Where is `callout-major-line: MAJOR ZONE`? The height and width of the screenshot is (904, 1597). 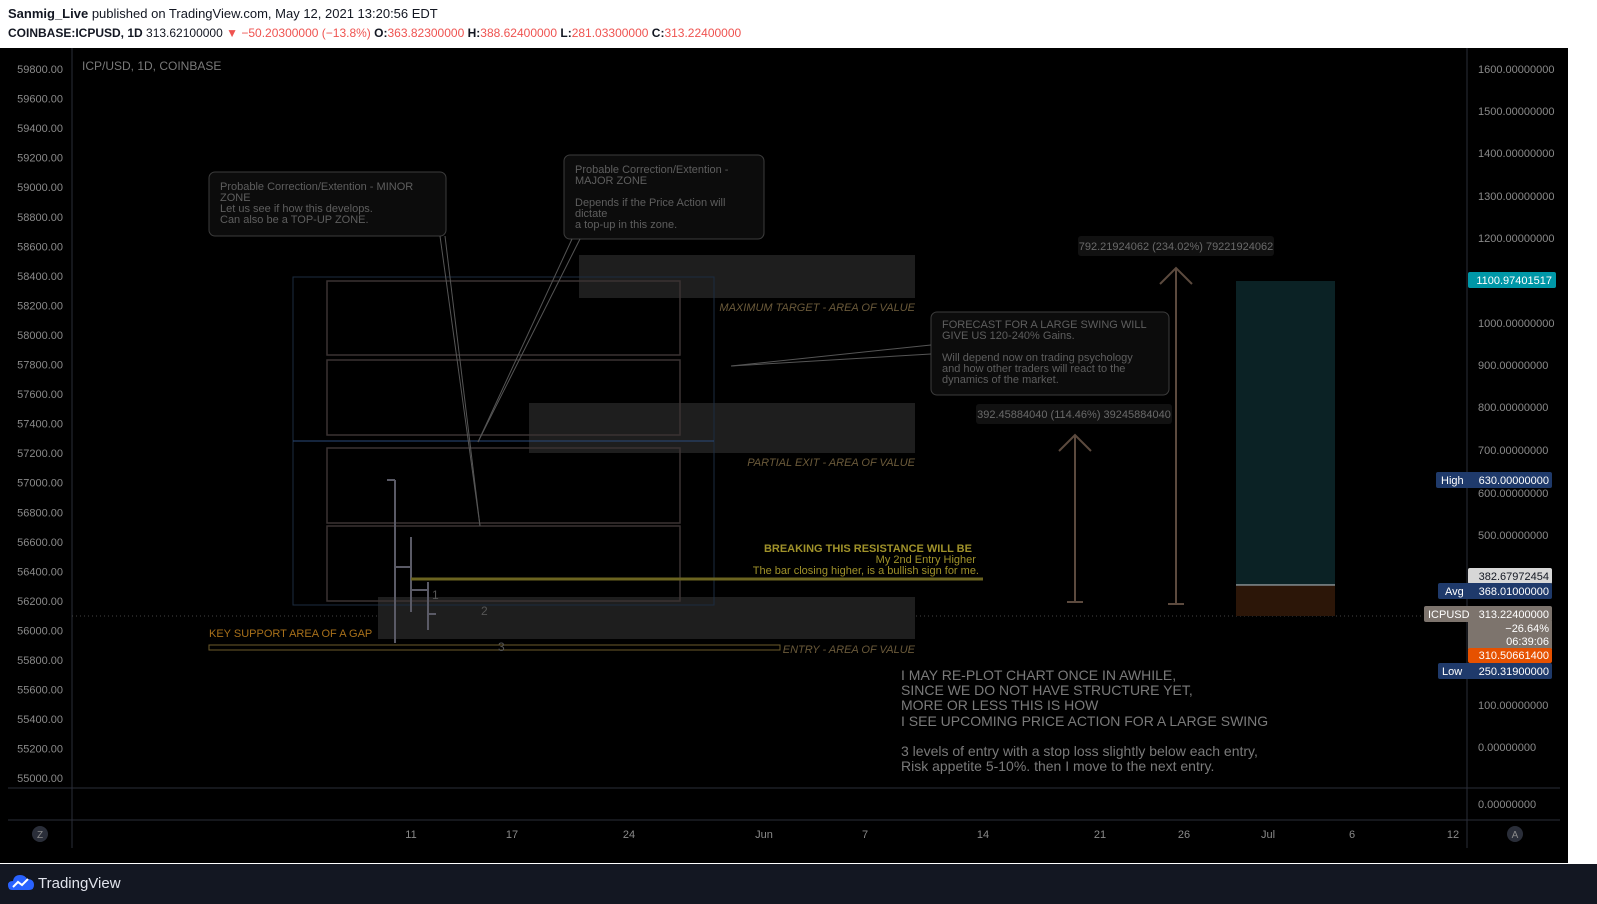
callout-major-line: MAJOR ZONE is located at coordinates (611, 181).